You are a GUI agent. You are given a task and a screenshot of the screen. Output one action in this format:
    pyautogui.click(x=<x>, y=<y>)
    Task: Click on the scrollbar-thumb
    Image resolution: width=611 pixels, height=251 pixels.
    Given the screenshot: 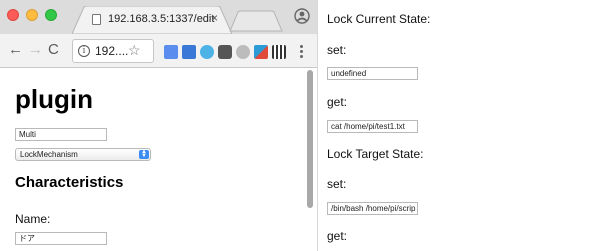 What is the action you would take?
    pyautogui.click(x=310, y=139)
    